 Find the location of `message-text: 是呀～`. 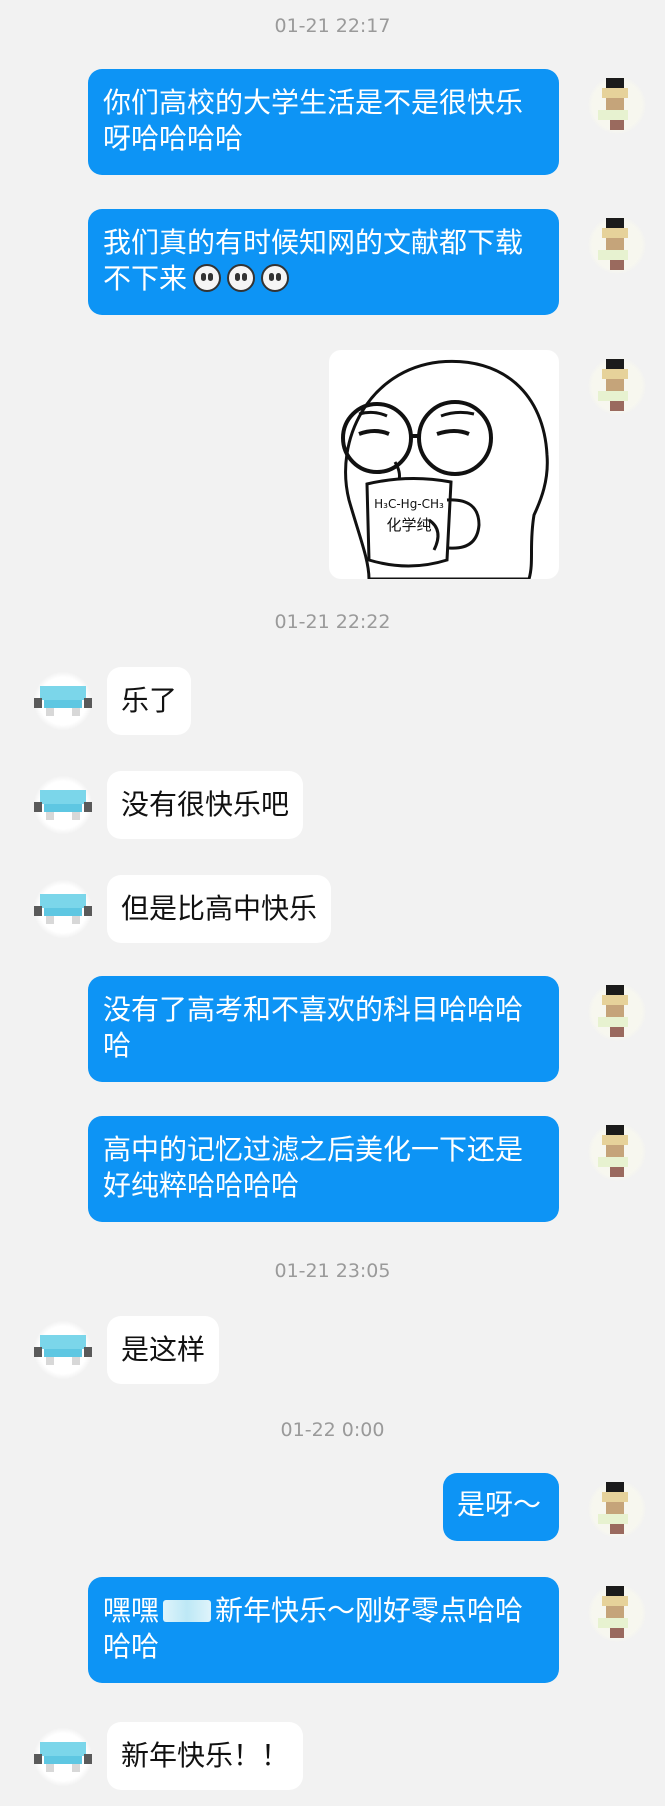

message-text: 是呀～ is located at coordinates (499, 1504).